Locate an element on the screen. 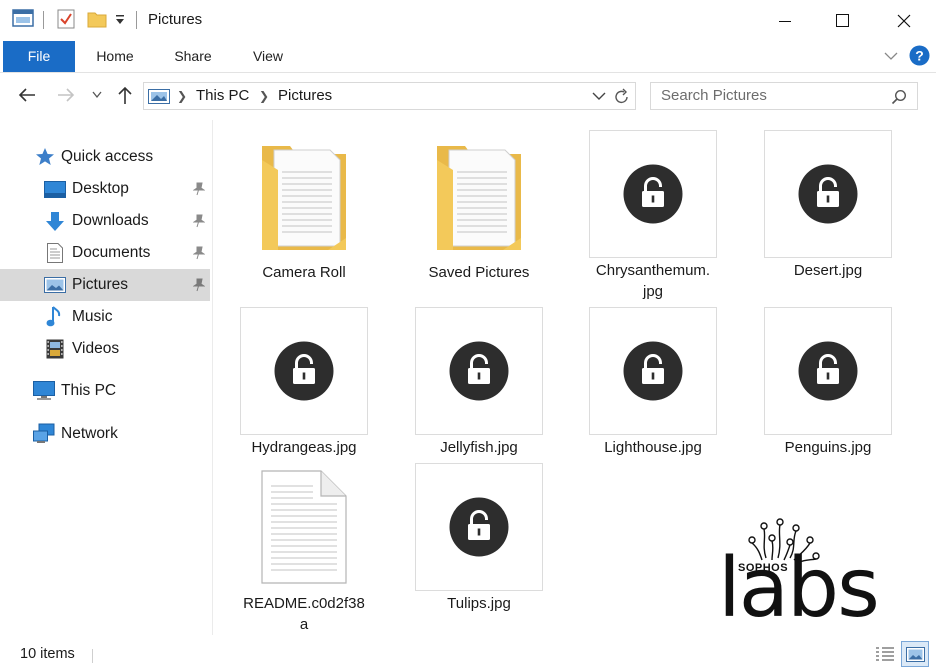  file-name: Jellyfish.jpg is located at coordinates (479, 447).